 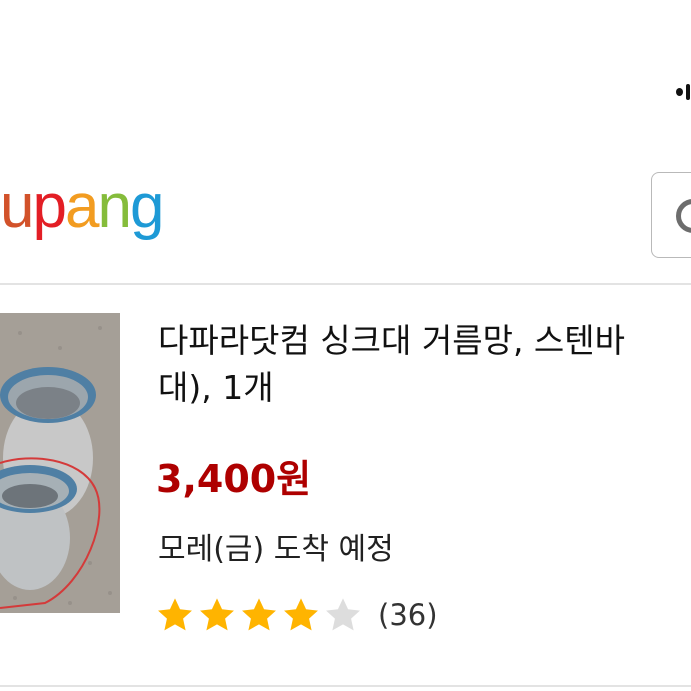 I want to click on rating-stars, so click(x=261, y=615).